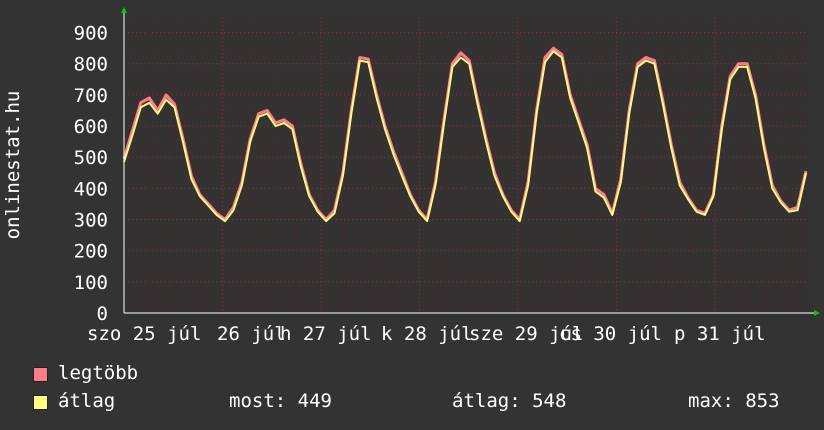 The height and width of the screenshot is (430, 824). I want to click on stat-now: most: 449, so click(280, 401).